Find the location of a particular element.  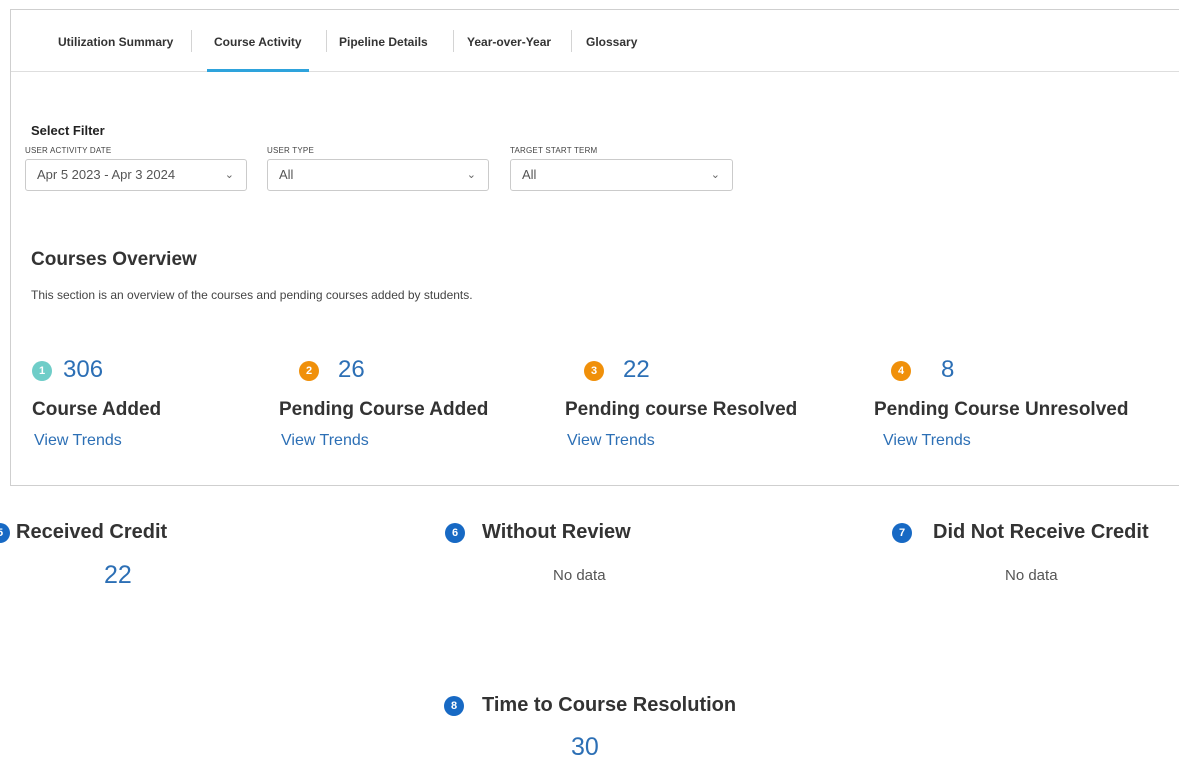

number-badge: 2 is located at coordinates (309, 371).